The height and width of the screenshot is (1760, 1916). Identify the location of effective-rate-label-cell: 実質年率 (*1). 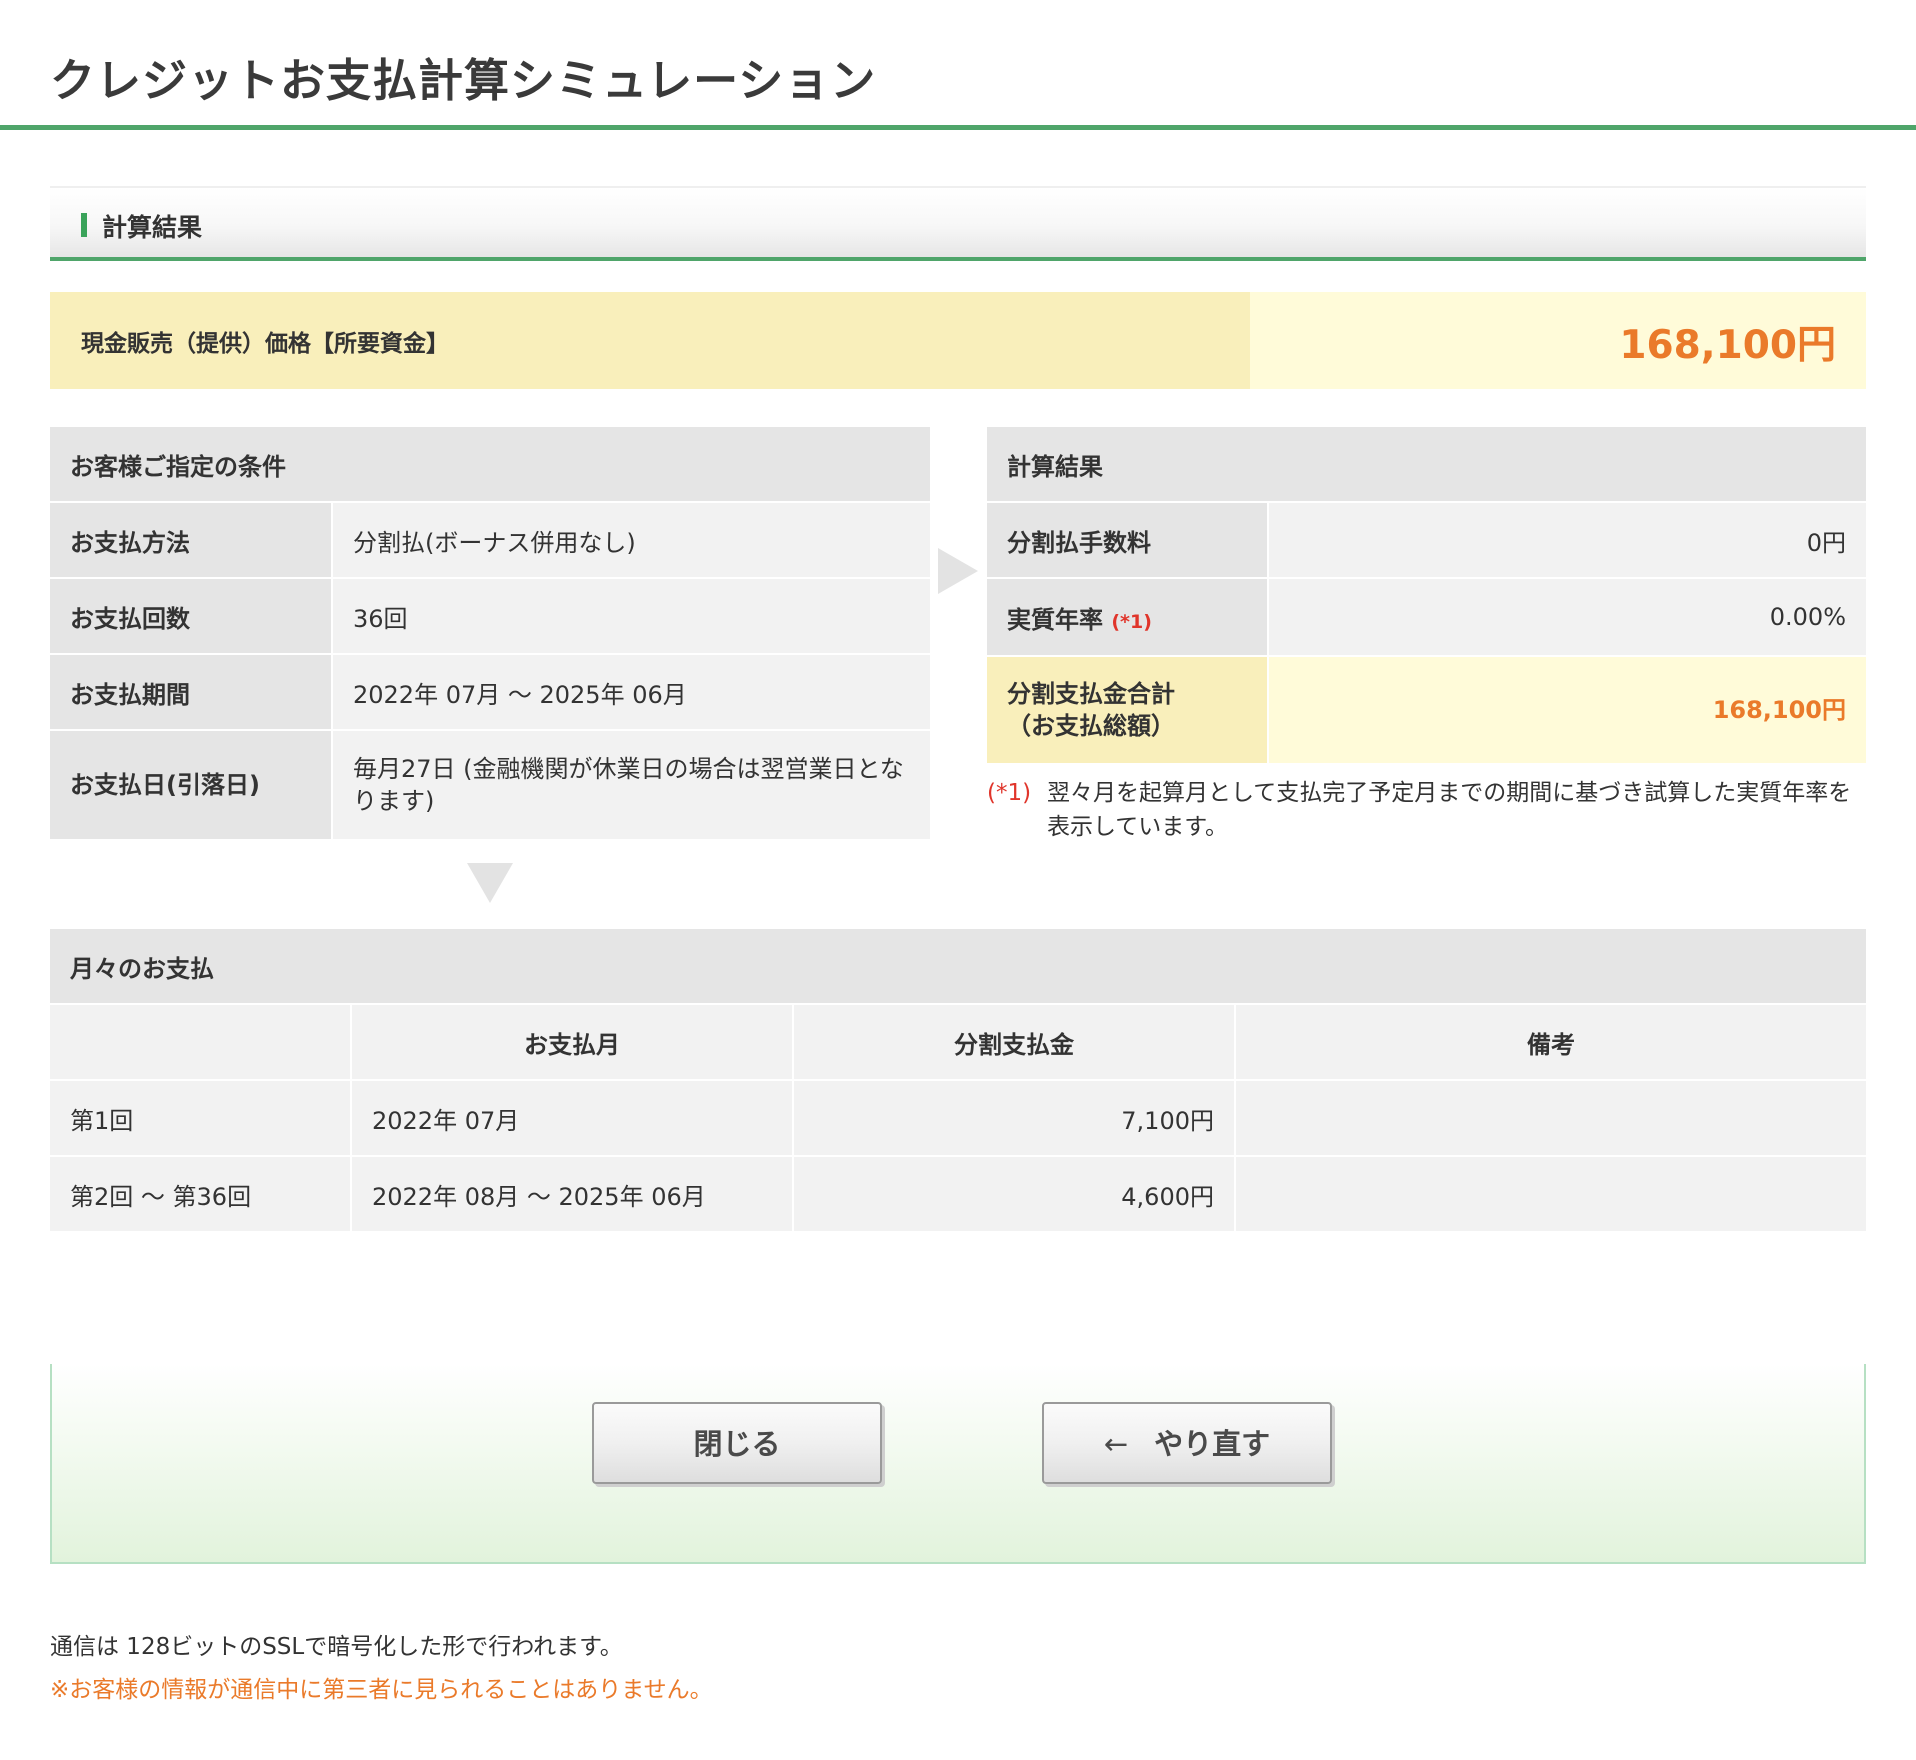
(1128, 618).